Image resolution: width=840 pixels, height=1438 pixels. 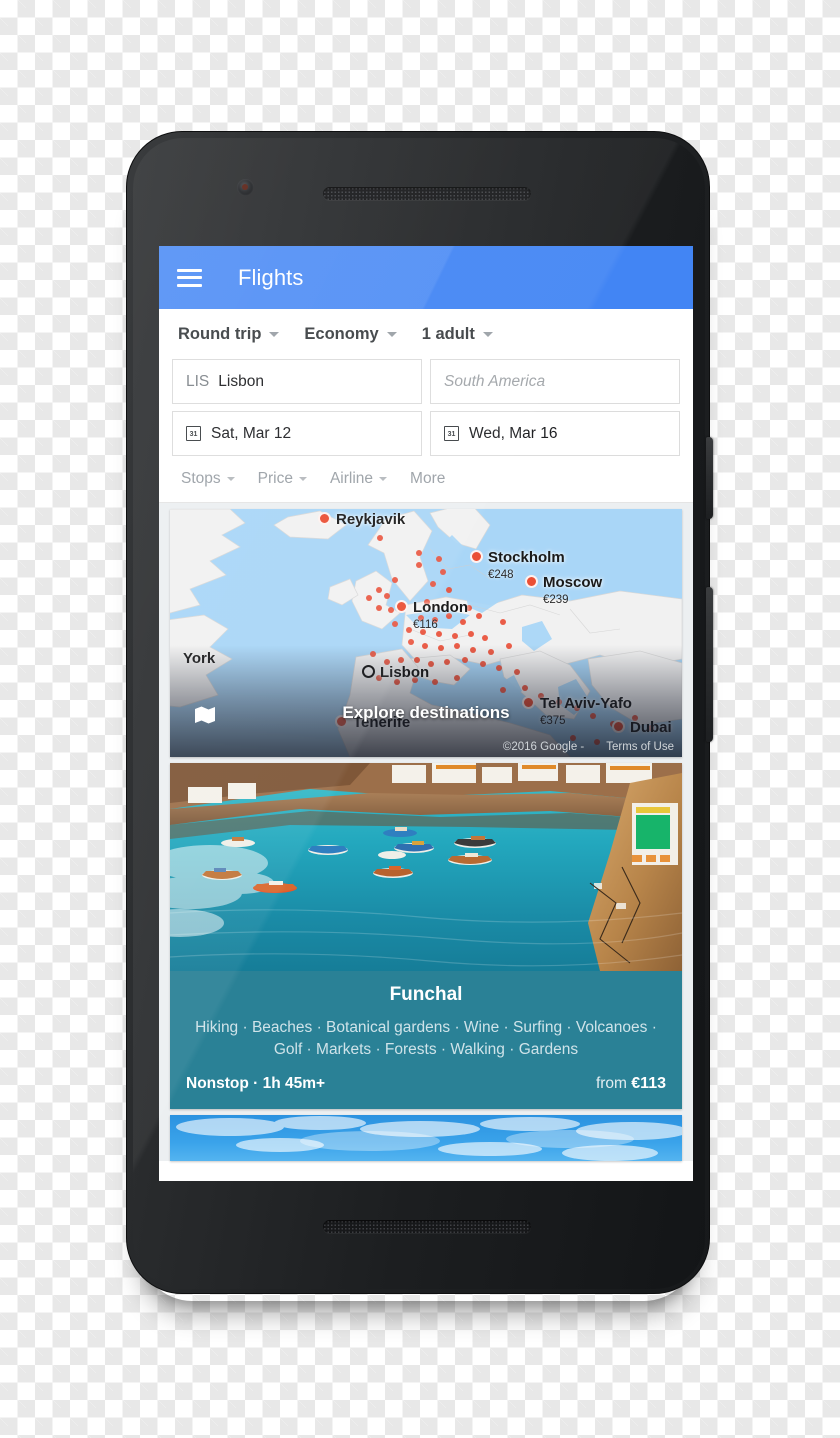 I want to click on next-destination-card-peek, so click(x=426, y=1138).